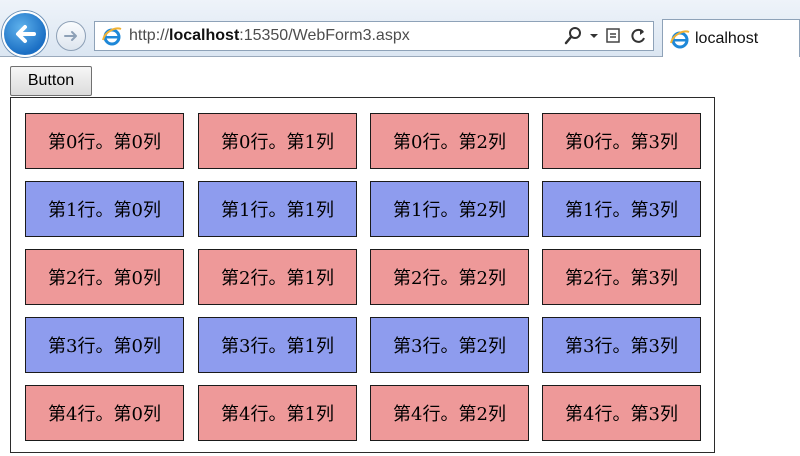 The width and height of the screenshot is (800, 456). What do you see at coordinates (573, 36) in the screenshot?
I see `search-icon` at bounding box center [573, 36].